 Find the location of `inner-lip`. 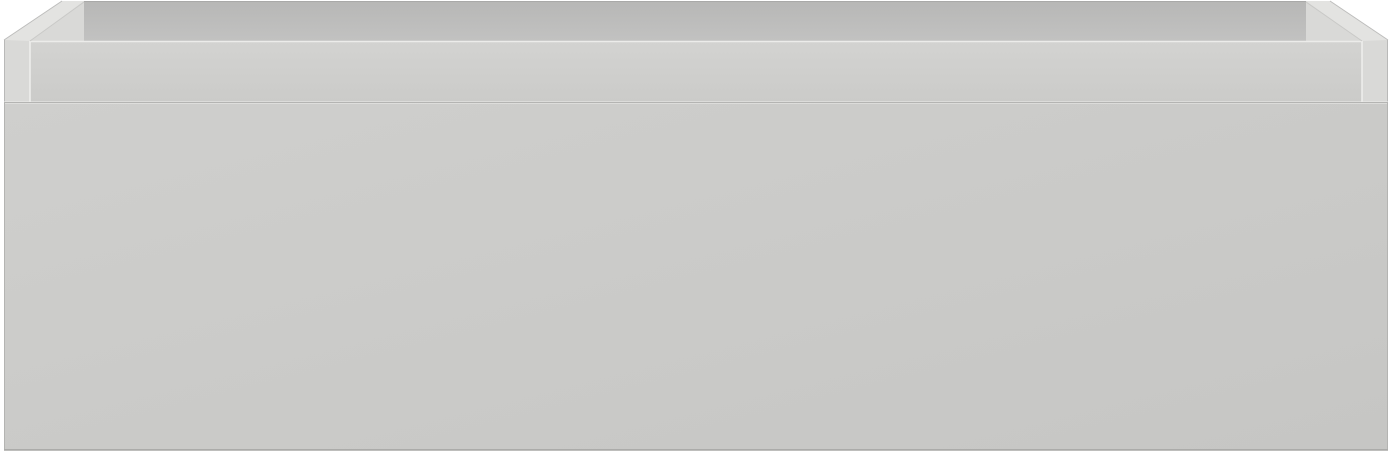

inner-lip is located at coordinates (696, 71).